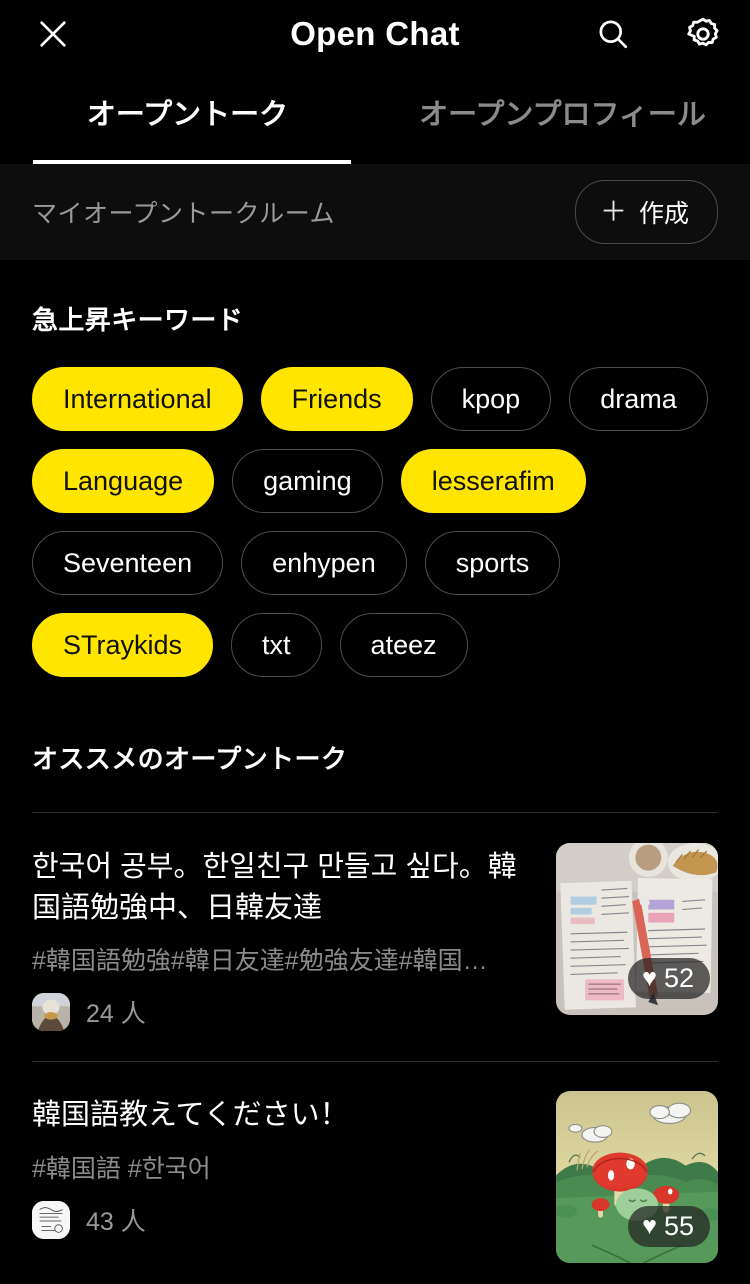 Image resolution: width=750 pixels, height=1284 pixels. What do you see at coordinates (493, 481) in the screenshot?
I see `trending-chip: lesserafim` at bounding box center [493, 481].